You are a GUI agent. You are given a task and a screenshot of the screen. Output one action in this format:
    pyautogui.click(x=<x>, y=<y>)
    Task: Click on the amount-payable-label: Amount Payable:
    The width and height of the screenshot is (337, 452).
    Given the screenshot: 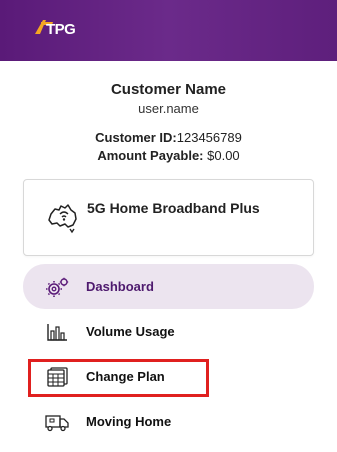 What is the action you would take?
    pyautogui.click(x=150, y=155)
    